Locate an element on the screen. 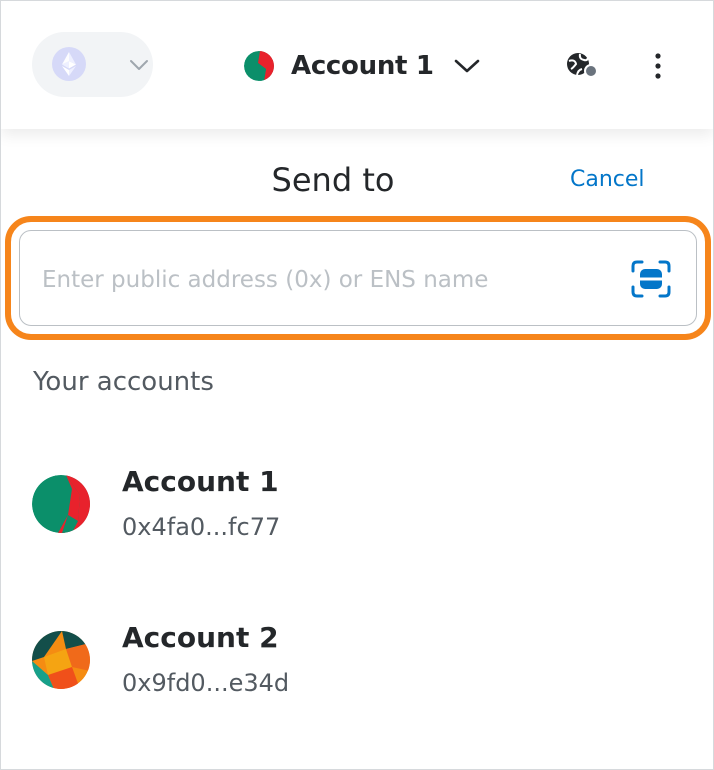 The height and width of the screenshot is (770, 714). globe-icon is located at coordinates (581, 65).